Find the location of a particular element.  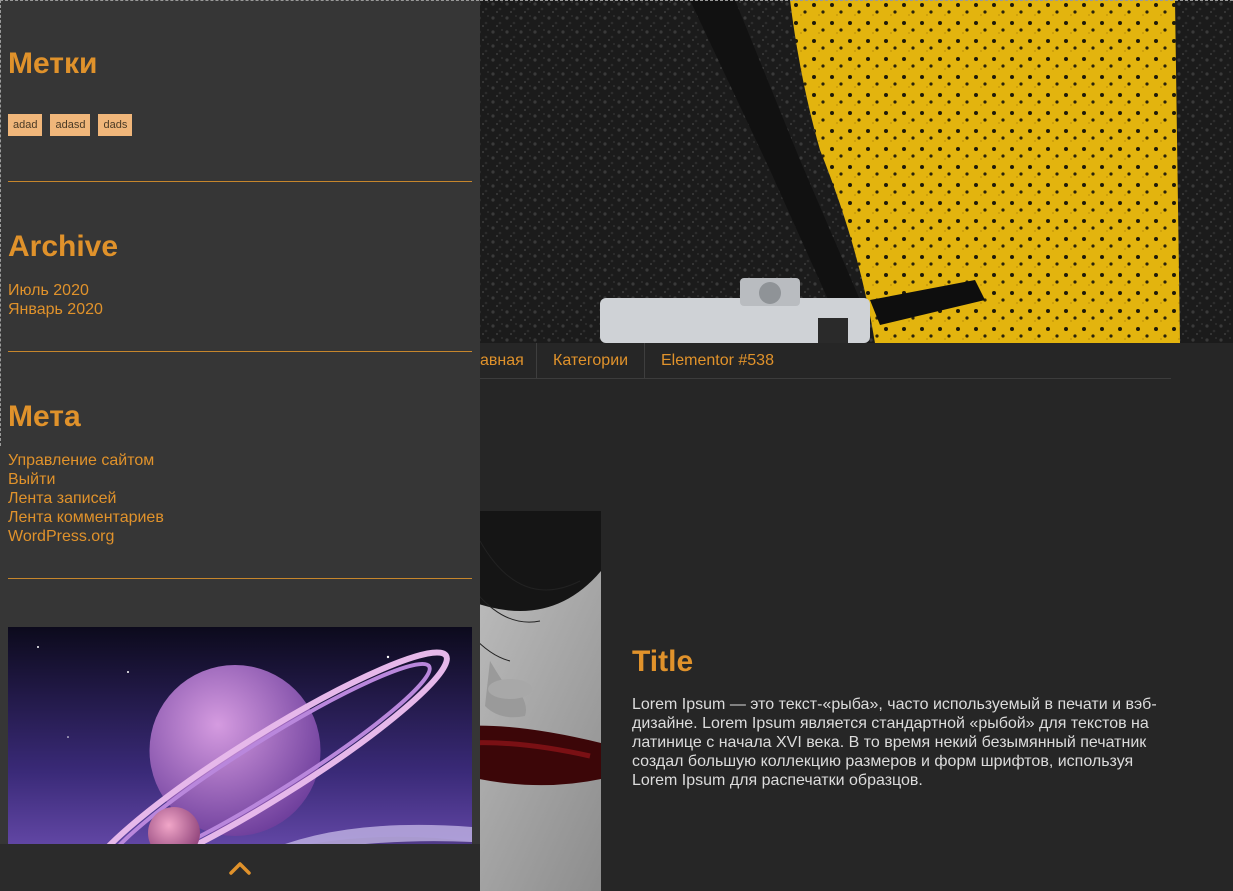

tag-link: adasd is located at coordinates (70, 125).